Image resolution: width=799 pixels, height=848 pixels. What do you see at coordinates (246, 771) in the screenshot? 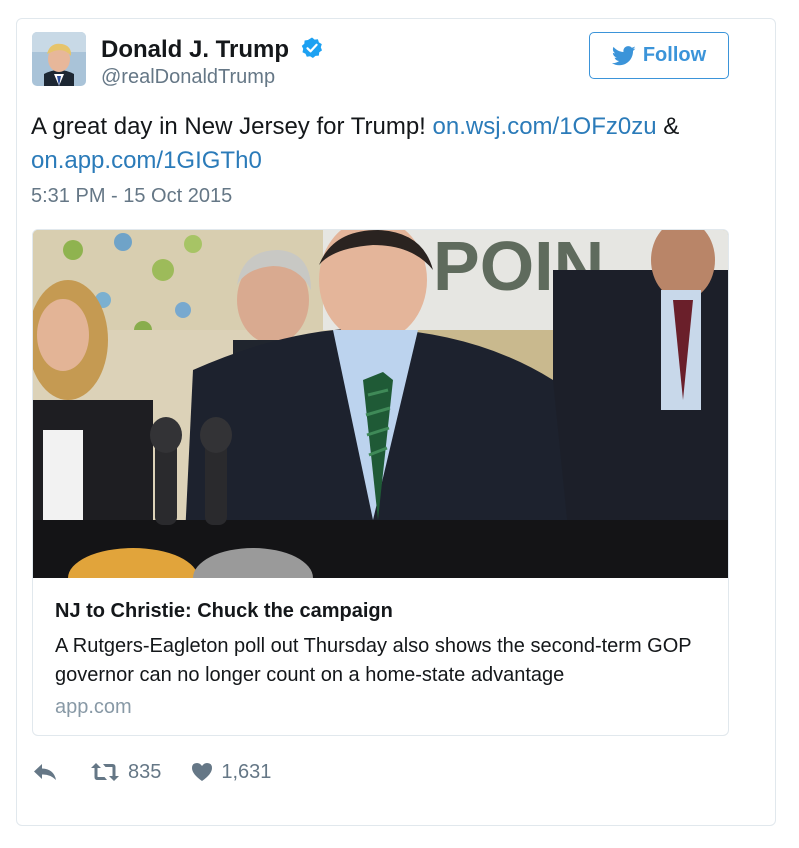
I see `like-count: 1,631` at bounding box center [246, 771].